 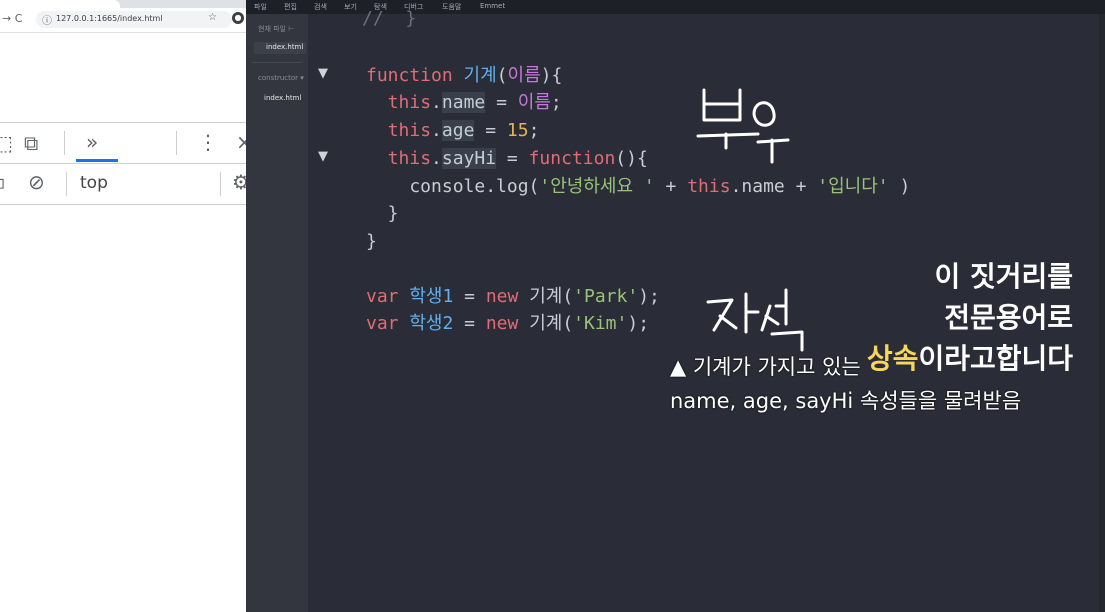 I want to click on address-url: 127.0.0.1:1665/index.html, so click(x=109, y=18).